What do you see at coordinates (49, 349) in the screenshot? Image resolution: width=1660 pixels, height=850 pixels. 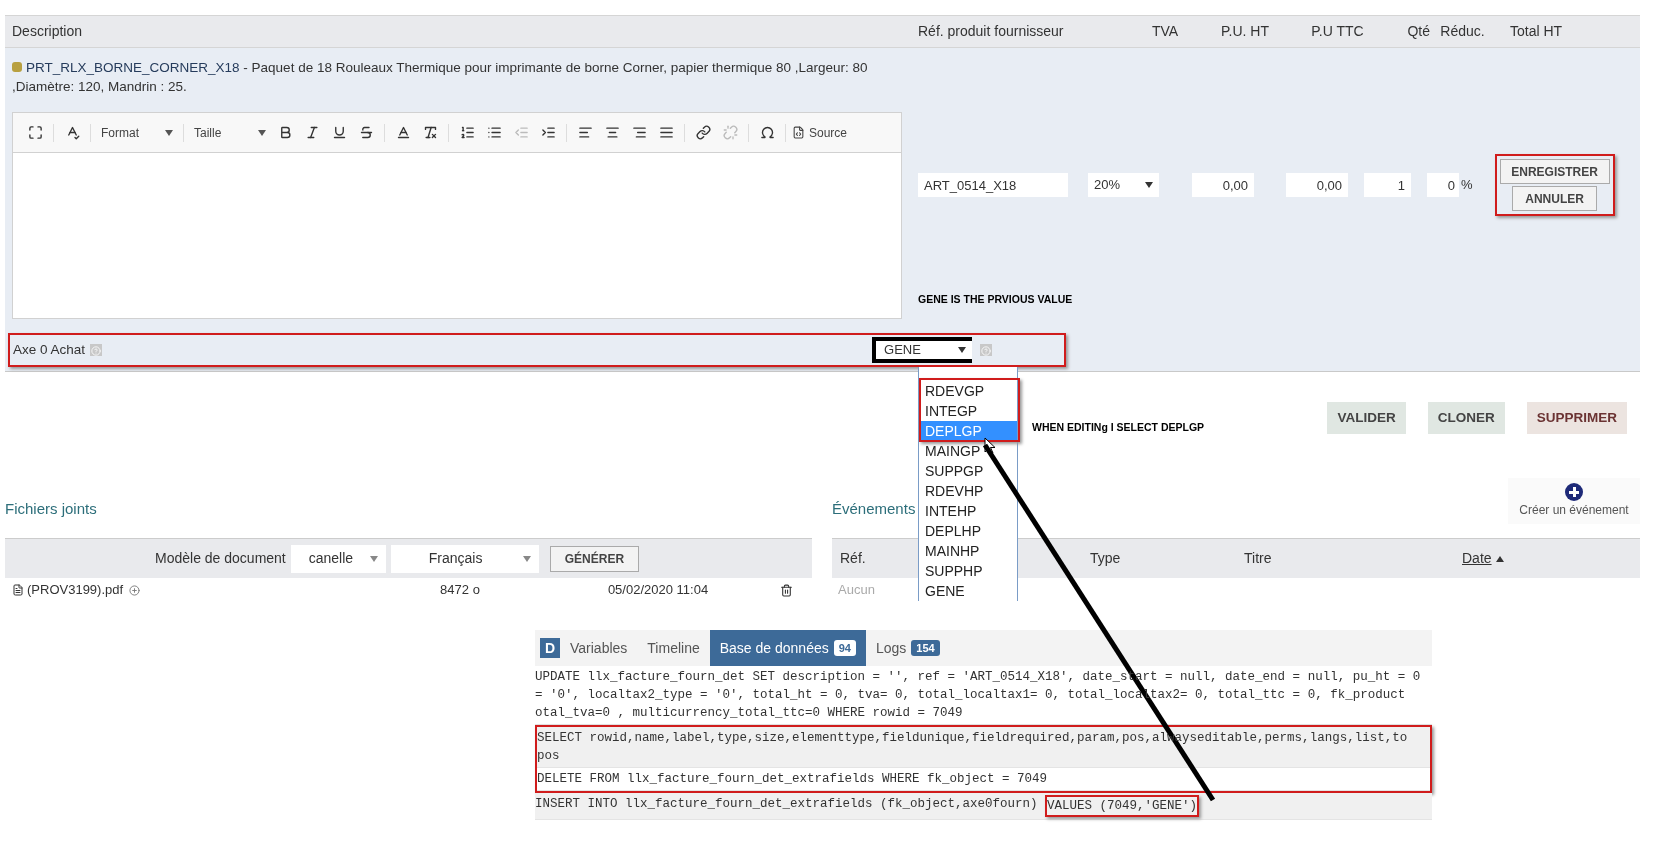 I see `field-label: Axe 0 Achat` at bounding box center [49, 349].